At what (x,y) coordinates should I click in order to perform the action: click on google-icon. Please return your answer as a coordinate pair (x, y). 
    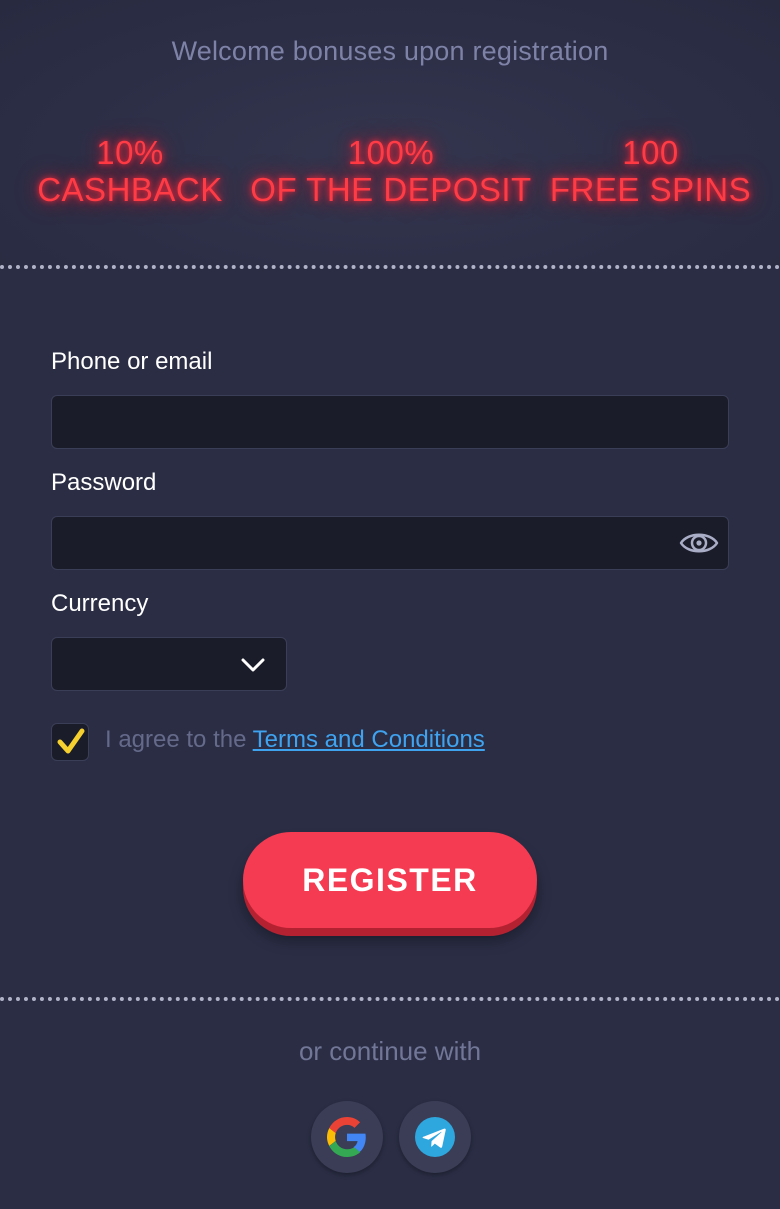
    Looking at the image, I should click on (346, 1137).